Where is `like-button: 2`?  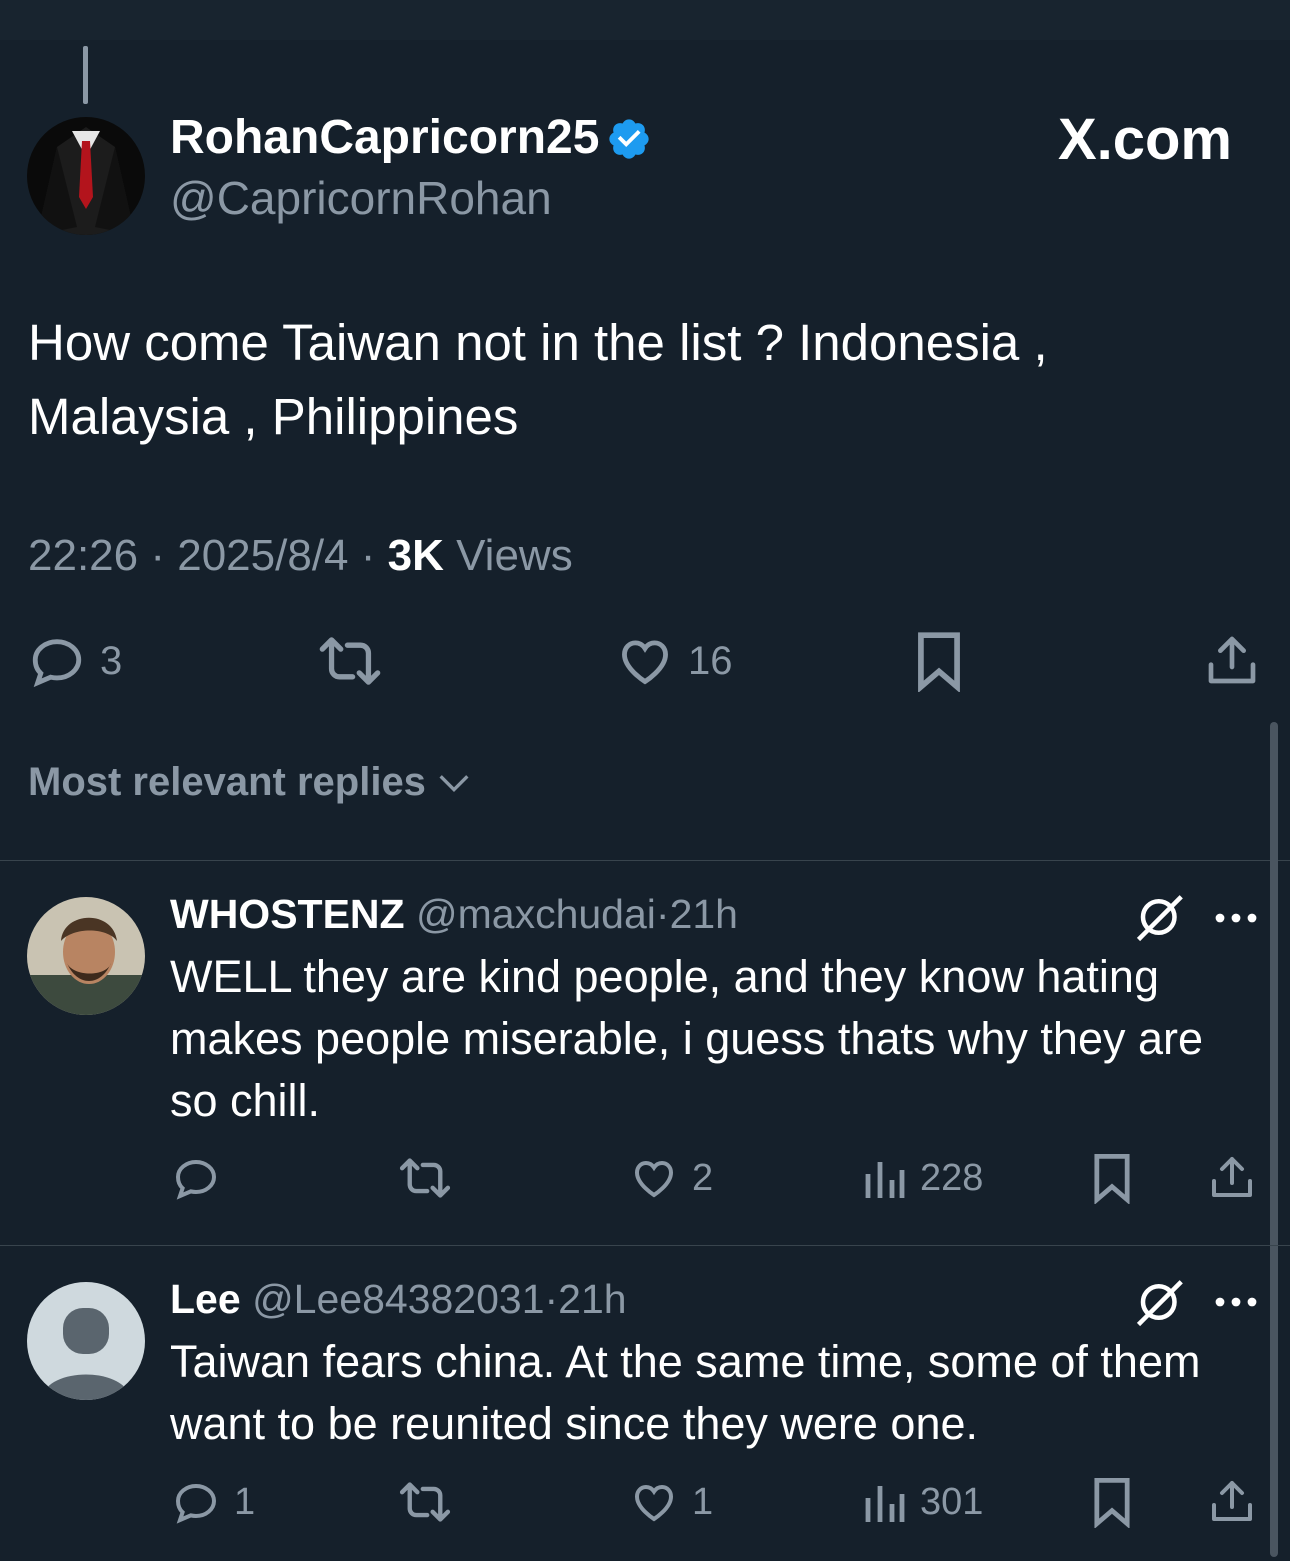
like-button: 2 is located at coordinates (671, 1178).